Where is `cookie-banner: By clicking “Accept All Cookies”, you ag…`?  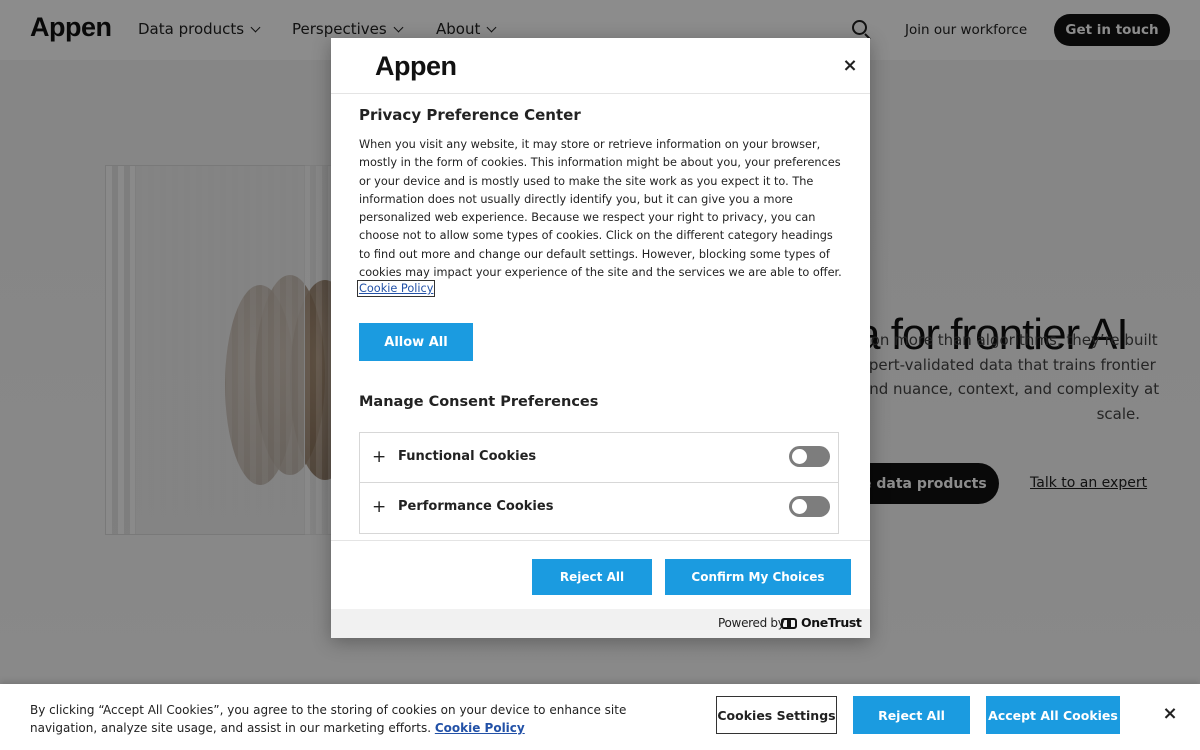
cookie-banner: By clicking “Accept All Cookies”, you ag… is located at coordinates (600, 717).